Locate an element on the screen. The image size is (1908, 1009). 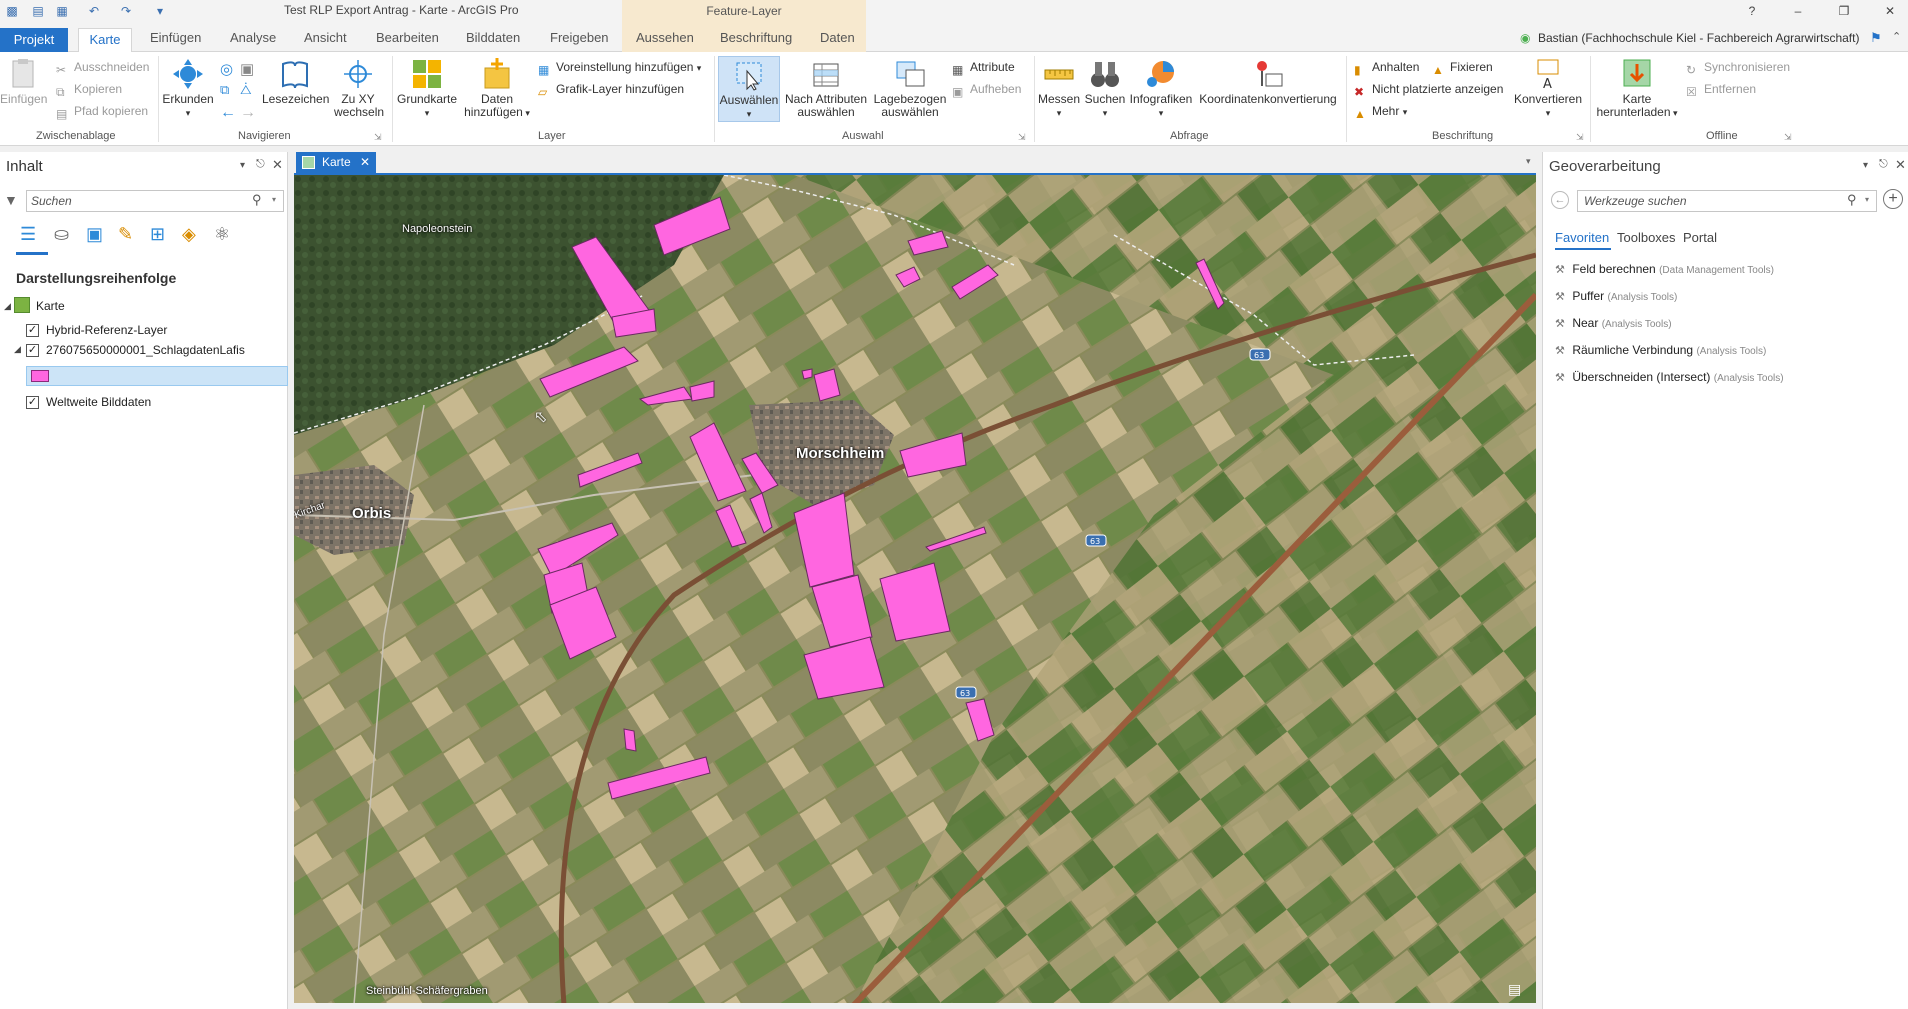
tab-favoriten: Favoriten is located at coordinates (1582, 237).